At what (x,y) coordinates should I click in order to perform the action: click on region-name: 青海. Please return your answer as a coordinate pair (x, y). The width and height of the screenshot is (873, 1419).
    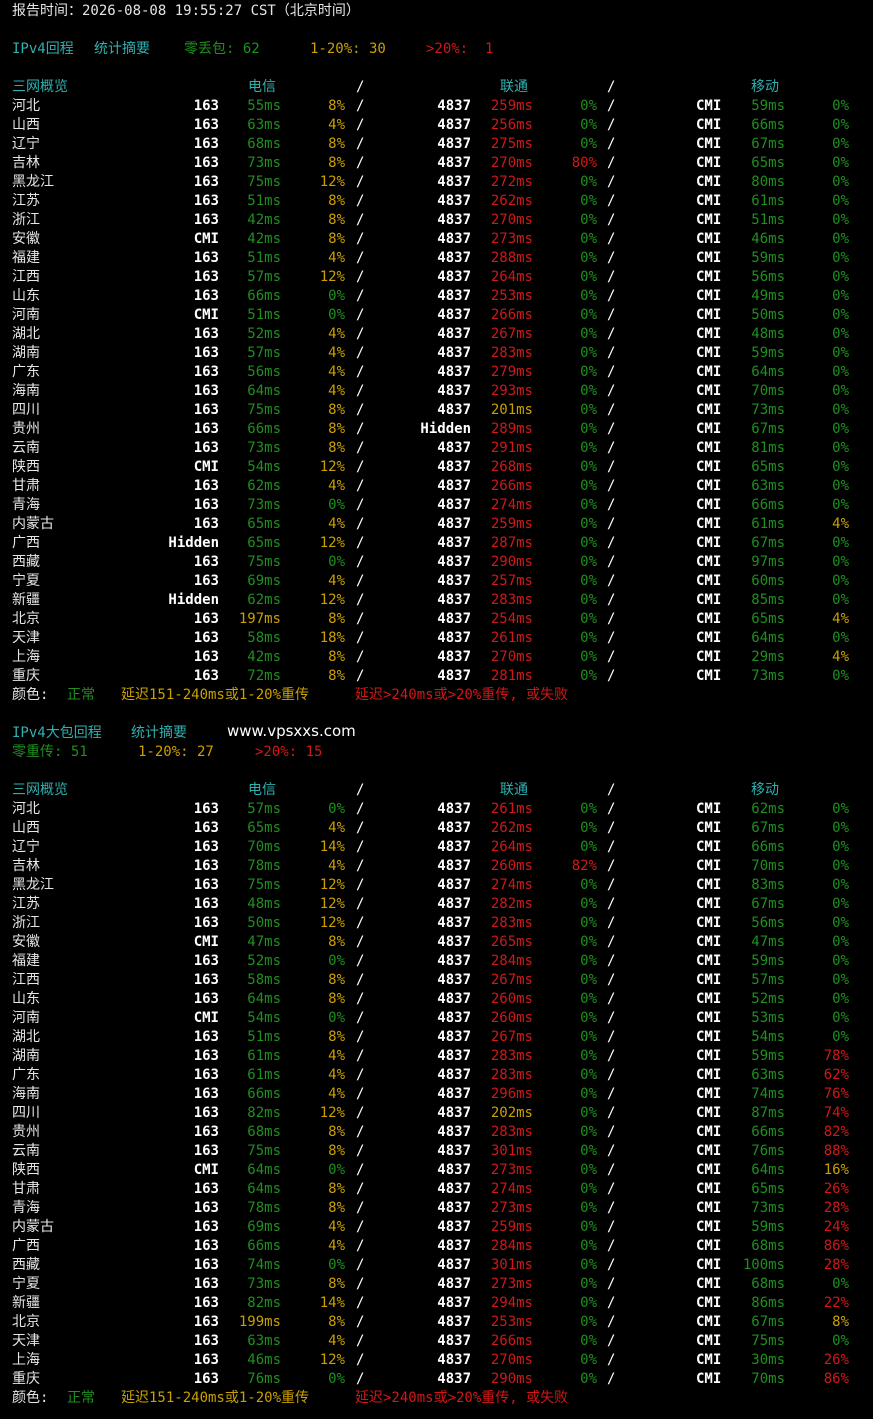
    Looking at the image, I should click on (26, 1208).